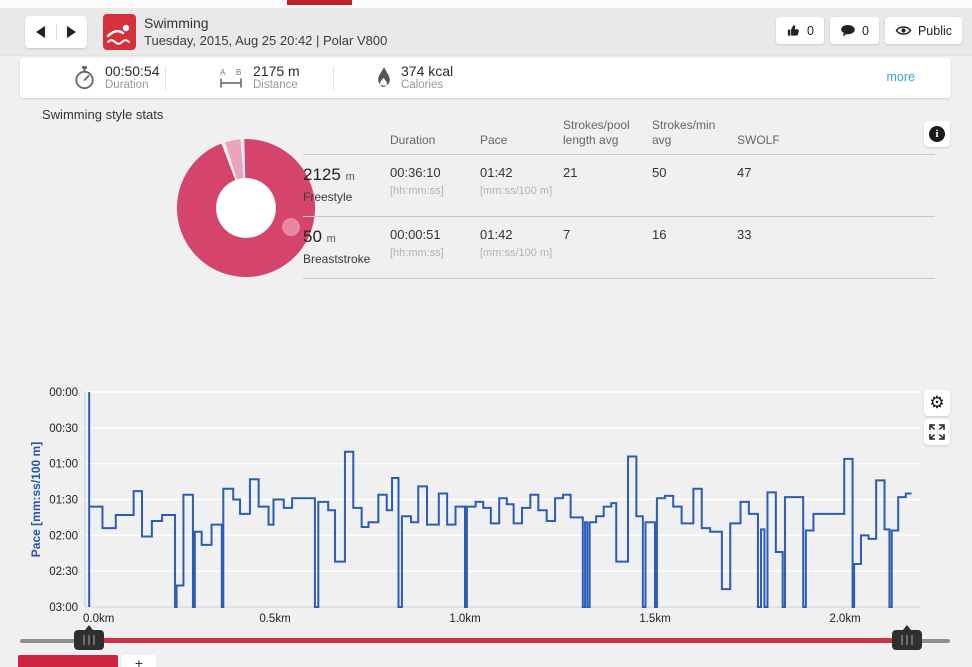  What do you see at coordinates (901, 77) in the screenshot?
I see `more-link: more` at bounding box center [901, 77].